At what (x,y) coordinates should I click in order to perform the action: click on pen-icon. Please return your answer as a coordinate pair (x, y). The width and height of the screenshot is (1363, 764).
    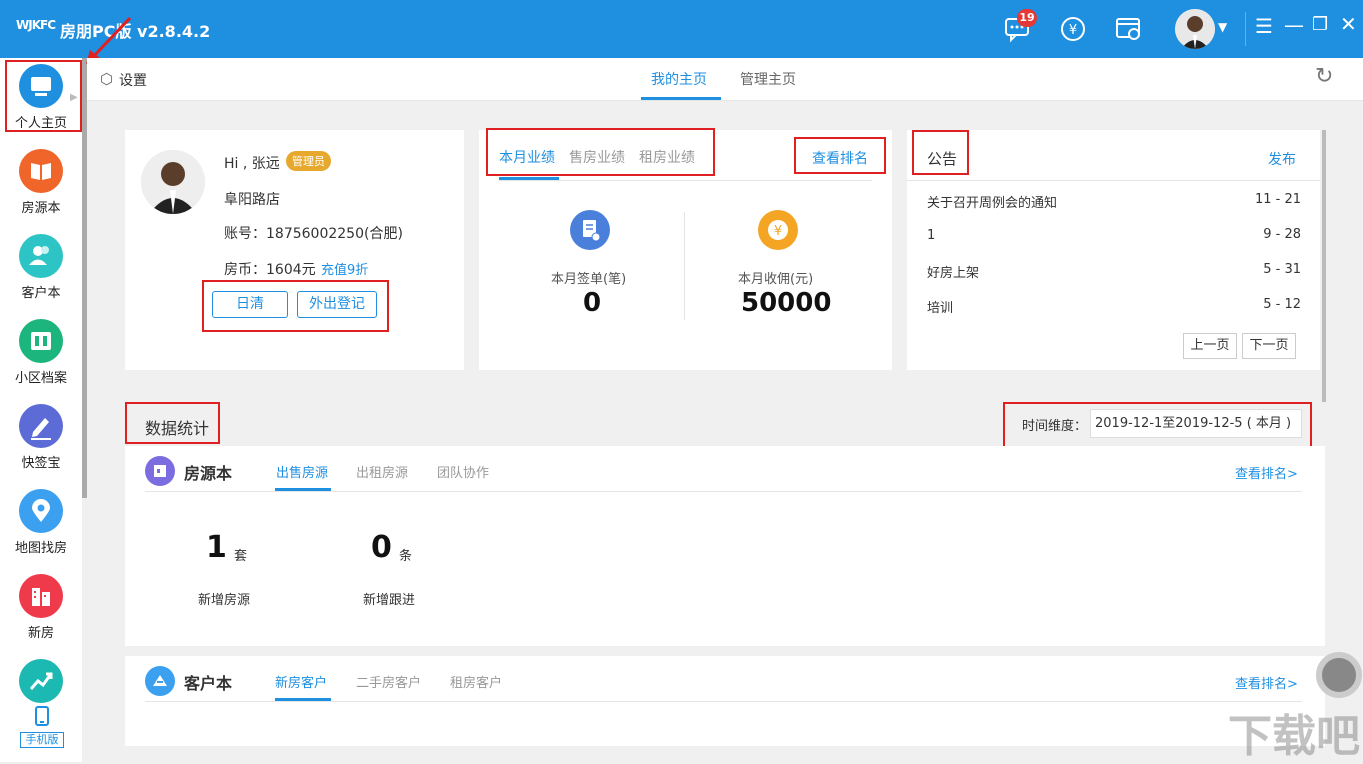
    Looking at the image, I should click on (41, 426).